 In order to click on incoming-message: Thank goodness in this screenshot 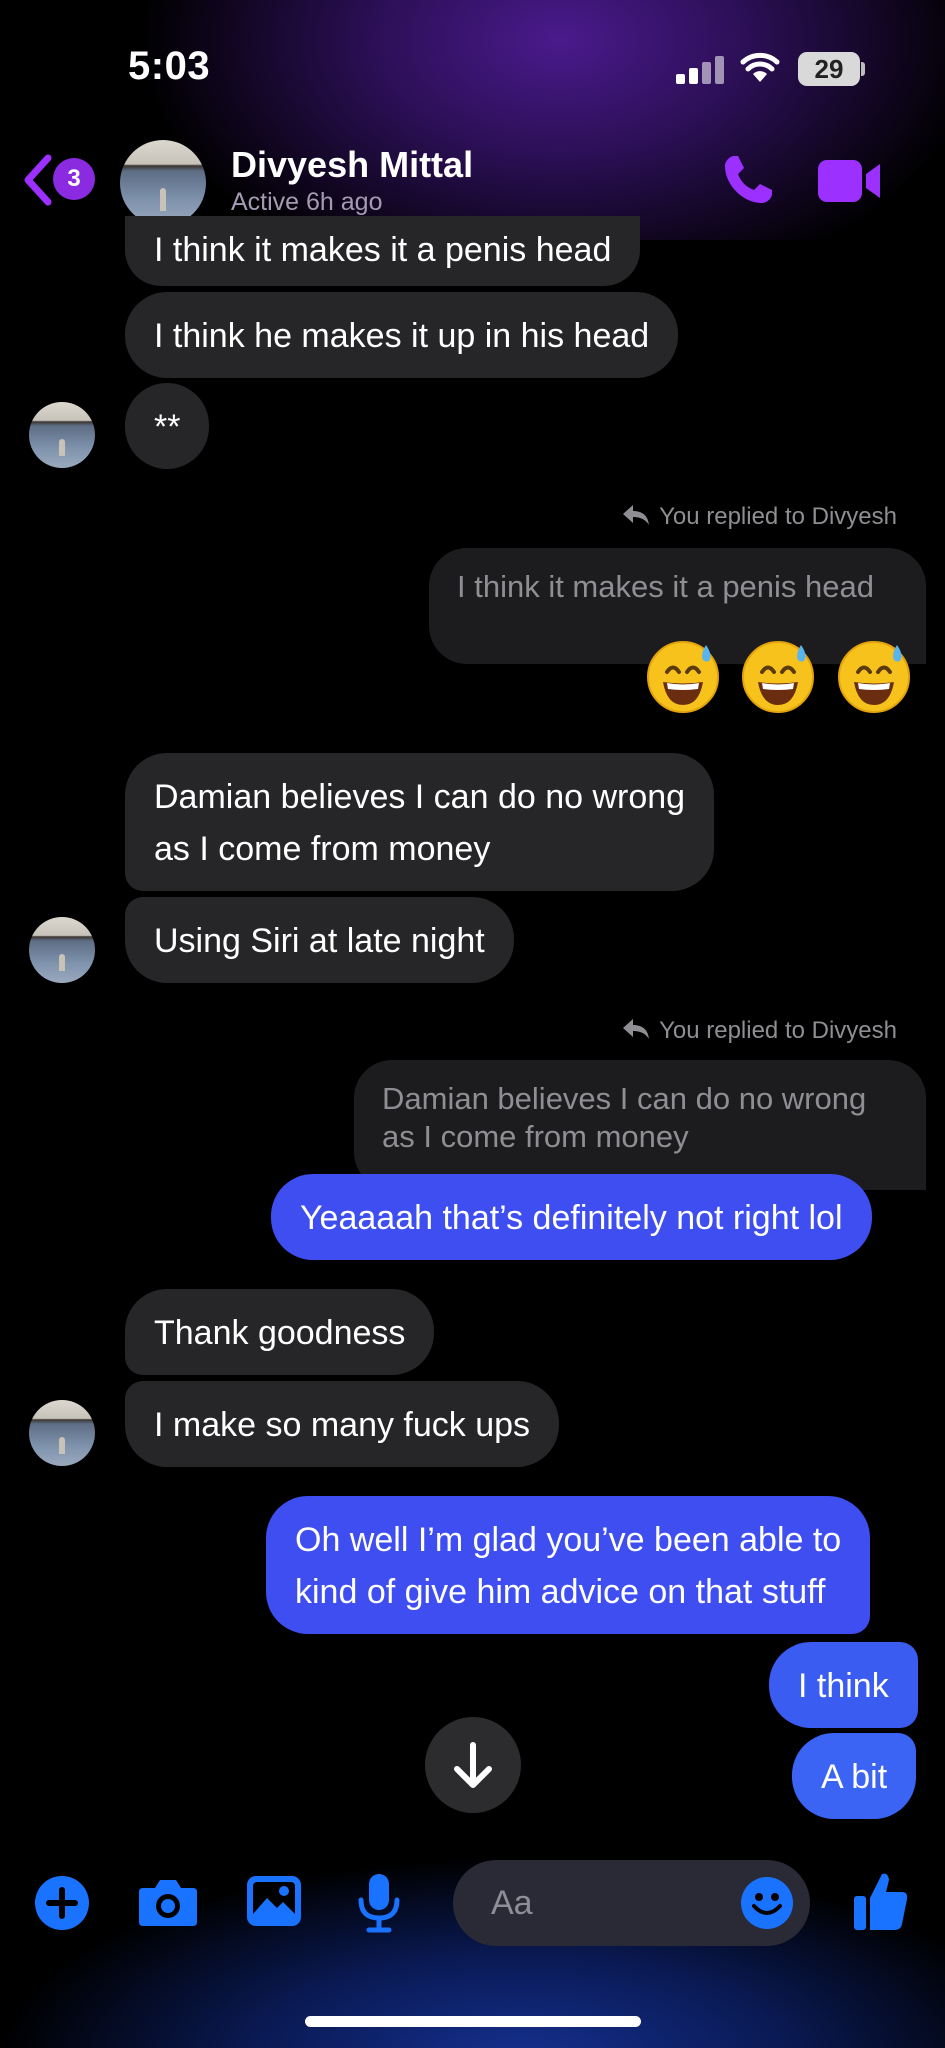, I will do `click(280, 1332)`.